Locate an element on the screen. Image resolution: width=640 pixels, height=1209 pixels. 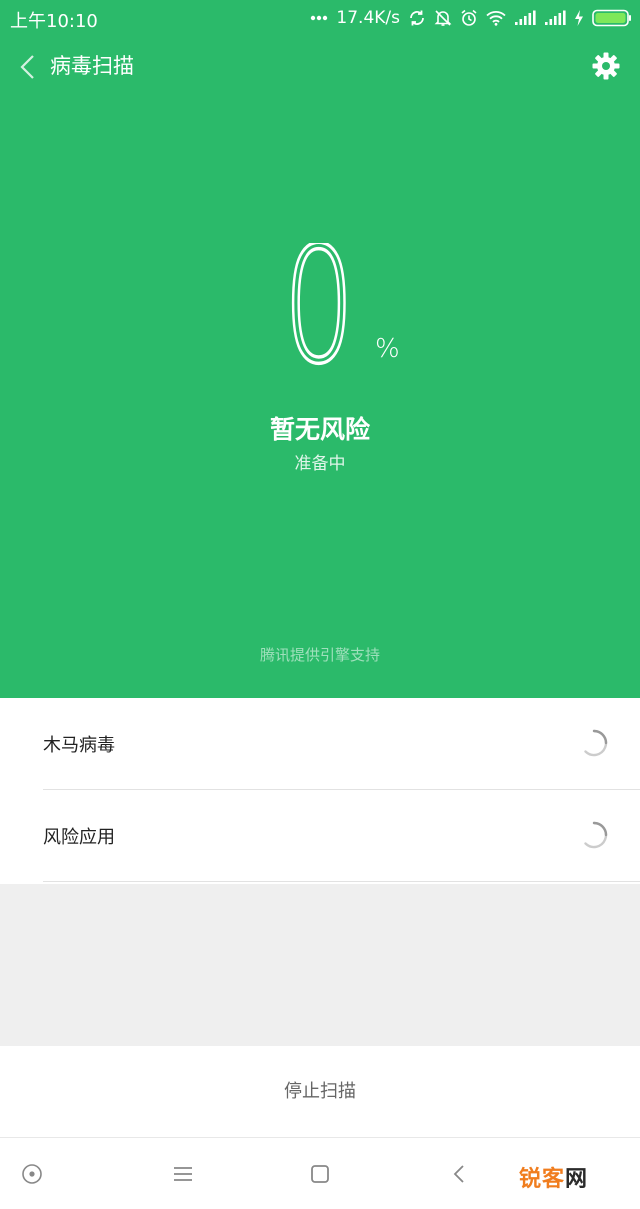
scan-item-label: 木马病毒 is located at coordinates (79, 745).